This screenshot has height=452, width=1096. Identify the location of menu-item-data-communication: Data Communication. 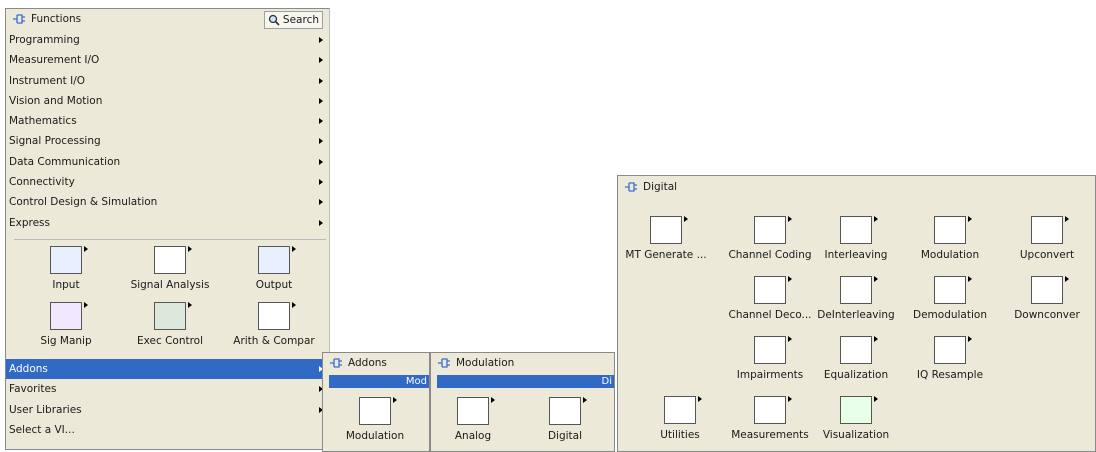
(167, 162).